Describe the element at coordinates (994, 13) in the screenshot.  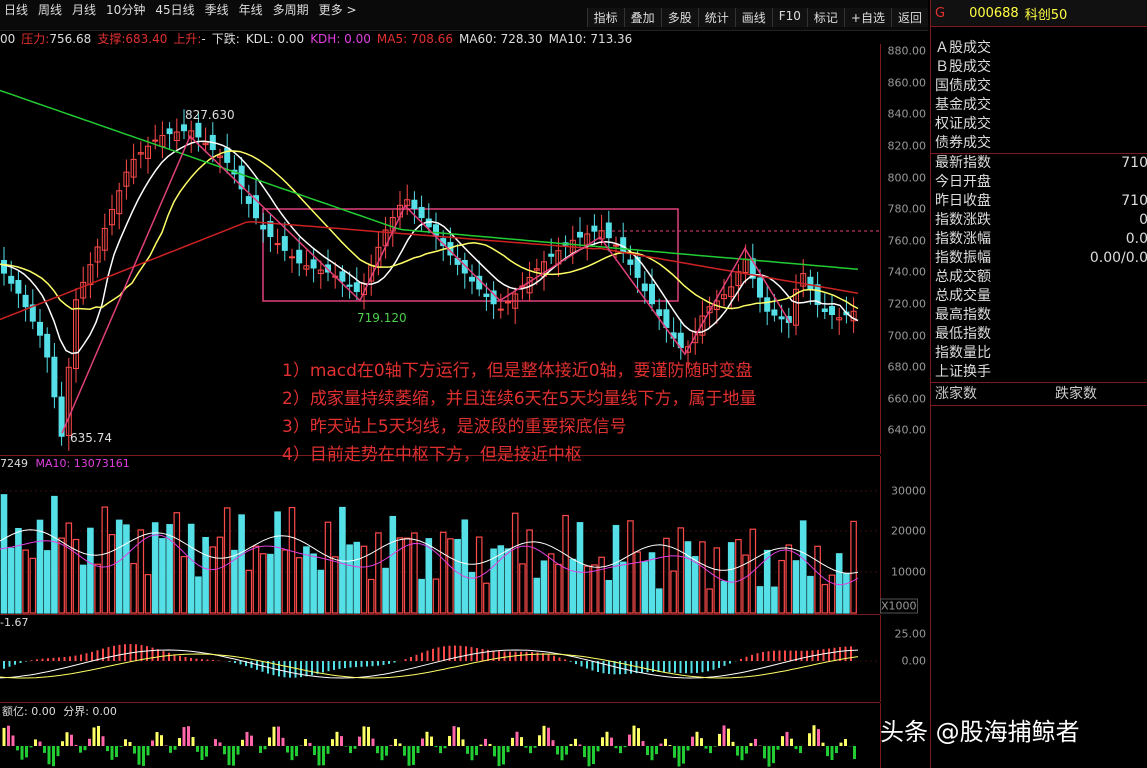
I see `stock-code: 000688` at that location.